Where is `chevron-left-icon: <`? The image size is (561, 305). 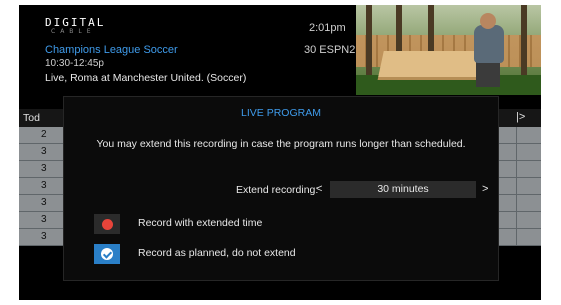
chevron-left-icon: < is located at coordinates (319, 189).